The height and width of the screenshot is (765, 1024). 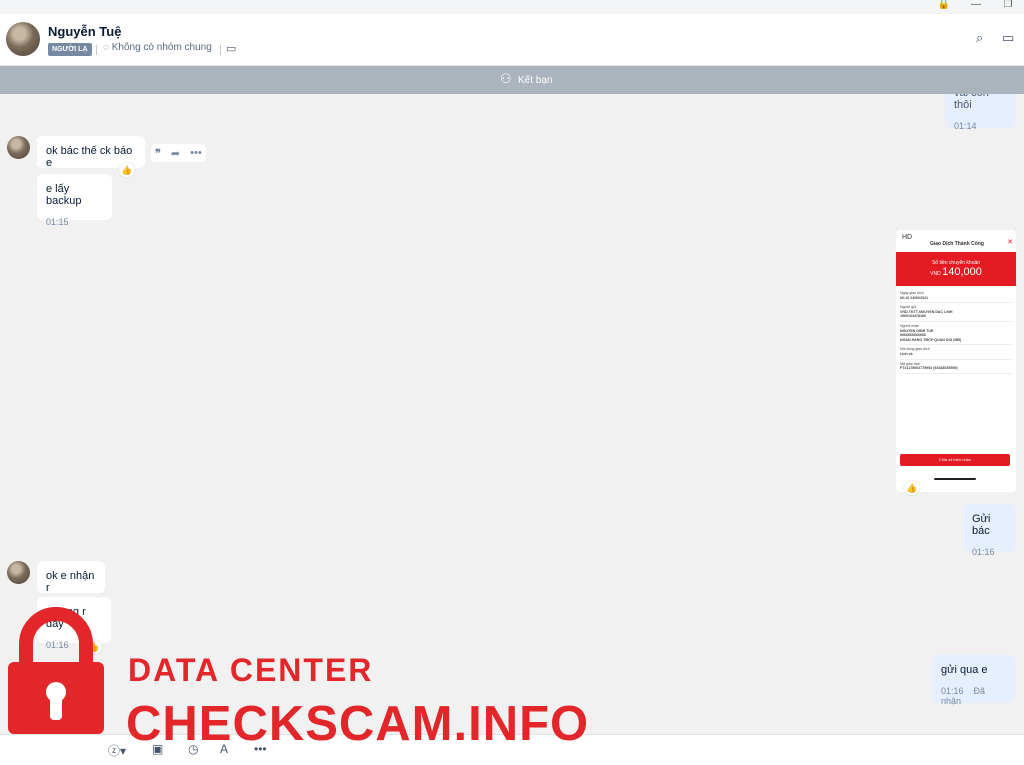 What do you see at coordinates (957, 244) in the screenshot?
I see `receipt-title: Giao Dịch Thành Công` at bounding box center [957, 244].